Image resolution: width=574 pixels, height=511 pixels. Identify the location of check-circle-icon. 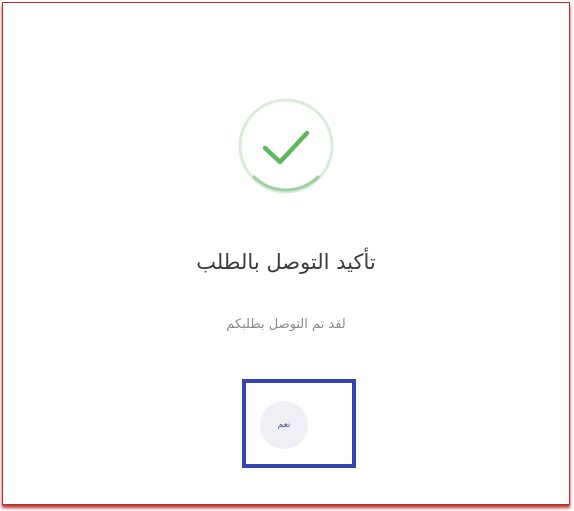
(286, 146).